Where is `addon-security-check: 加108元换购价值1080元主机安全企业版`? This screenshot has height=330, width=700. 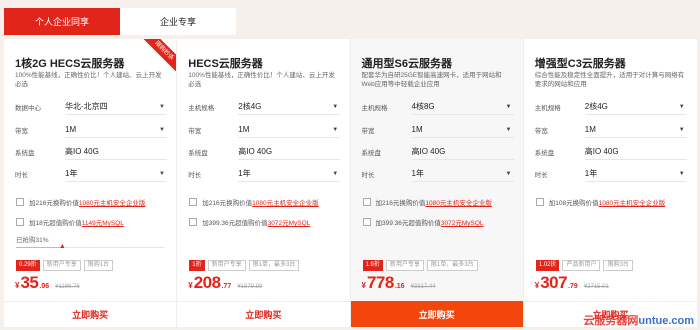 addon-security-check: 加108元换购价值1080元主机安全企业版 is located at coordinates (613, 202).